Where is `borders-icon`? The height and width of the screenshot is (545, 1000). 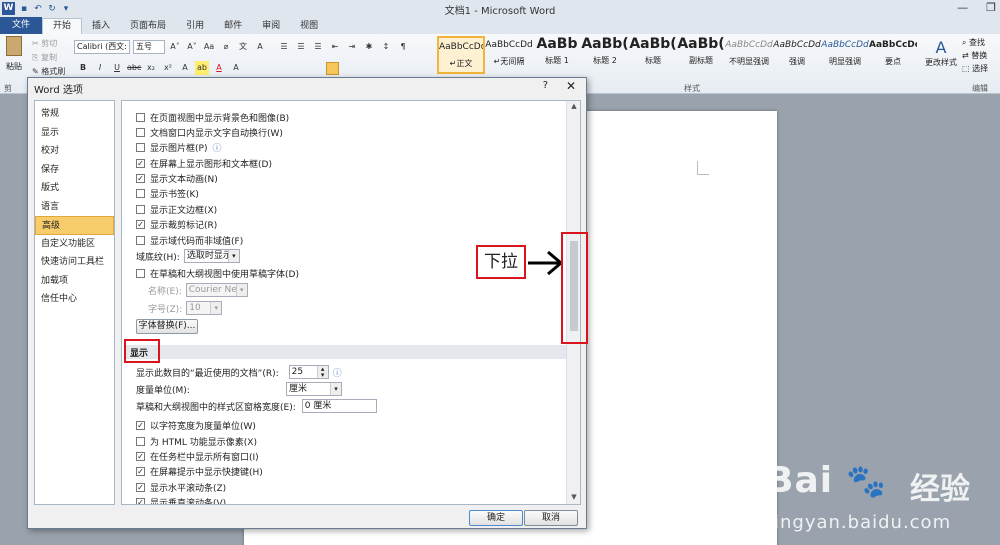 borders-icon is located at coordinates (396, 68).